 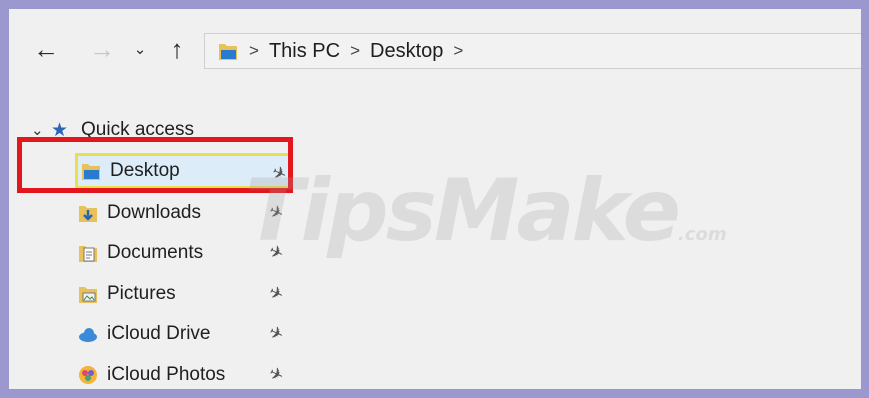 What do you see at coordinates (141, 293) in the screenshot?
I see `sidebar-item-label: Pictures` at bounding box center [141, 293].